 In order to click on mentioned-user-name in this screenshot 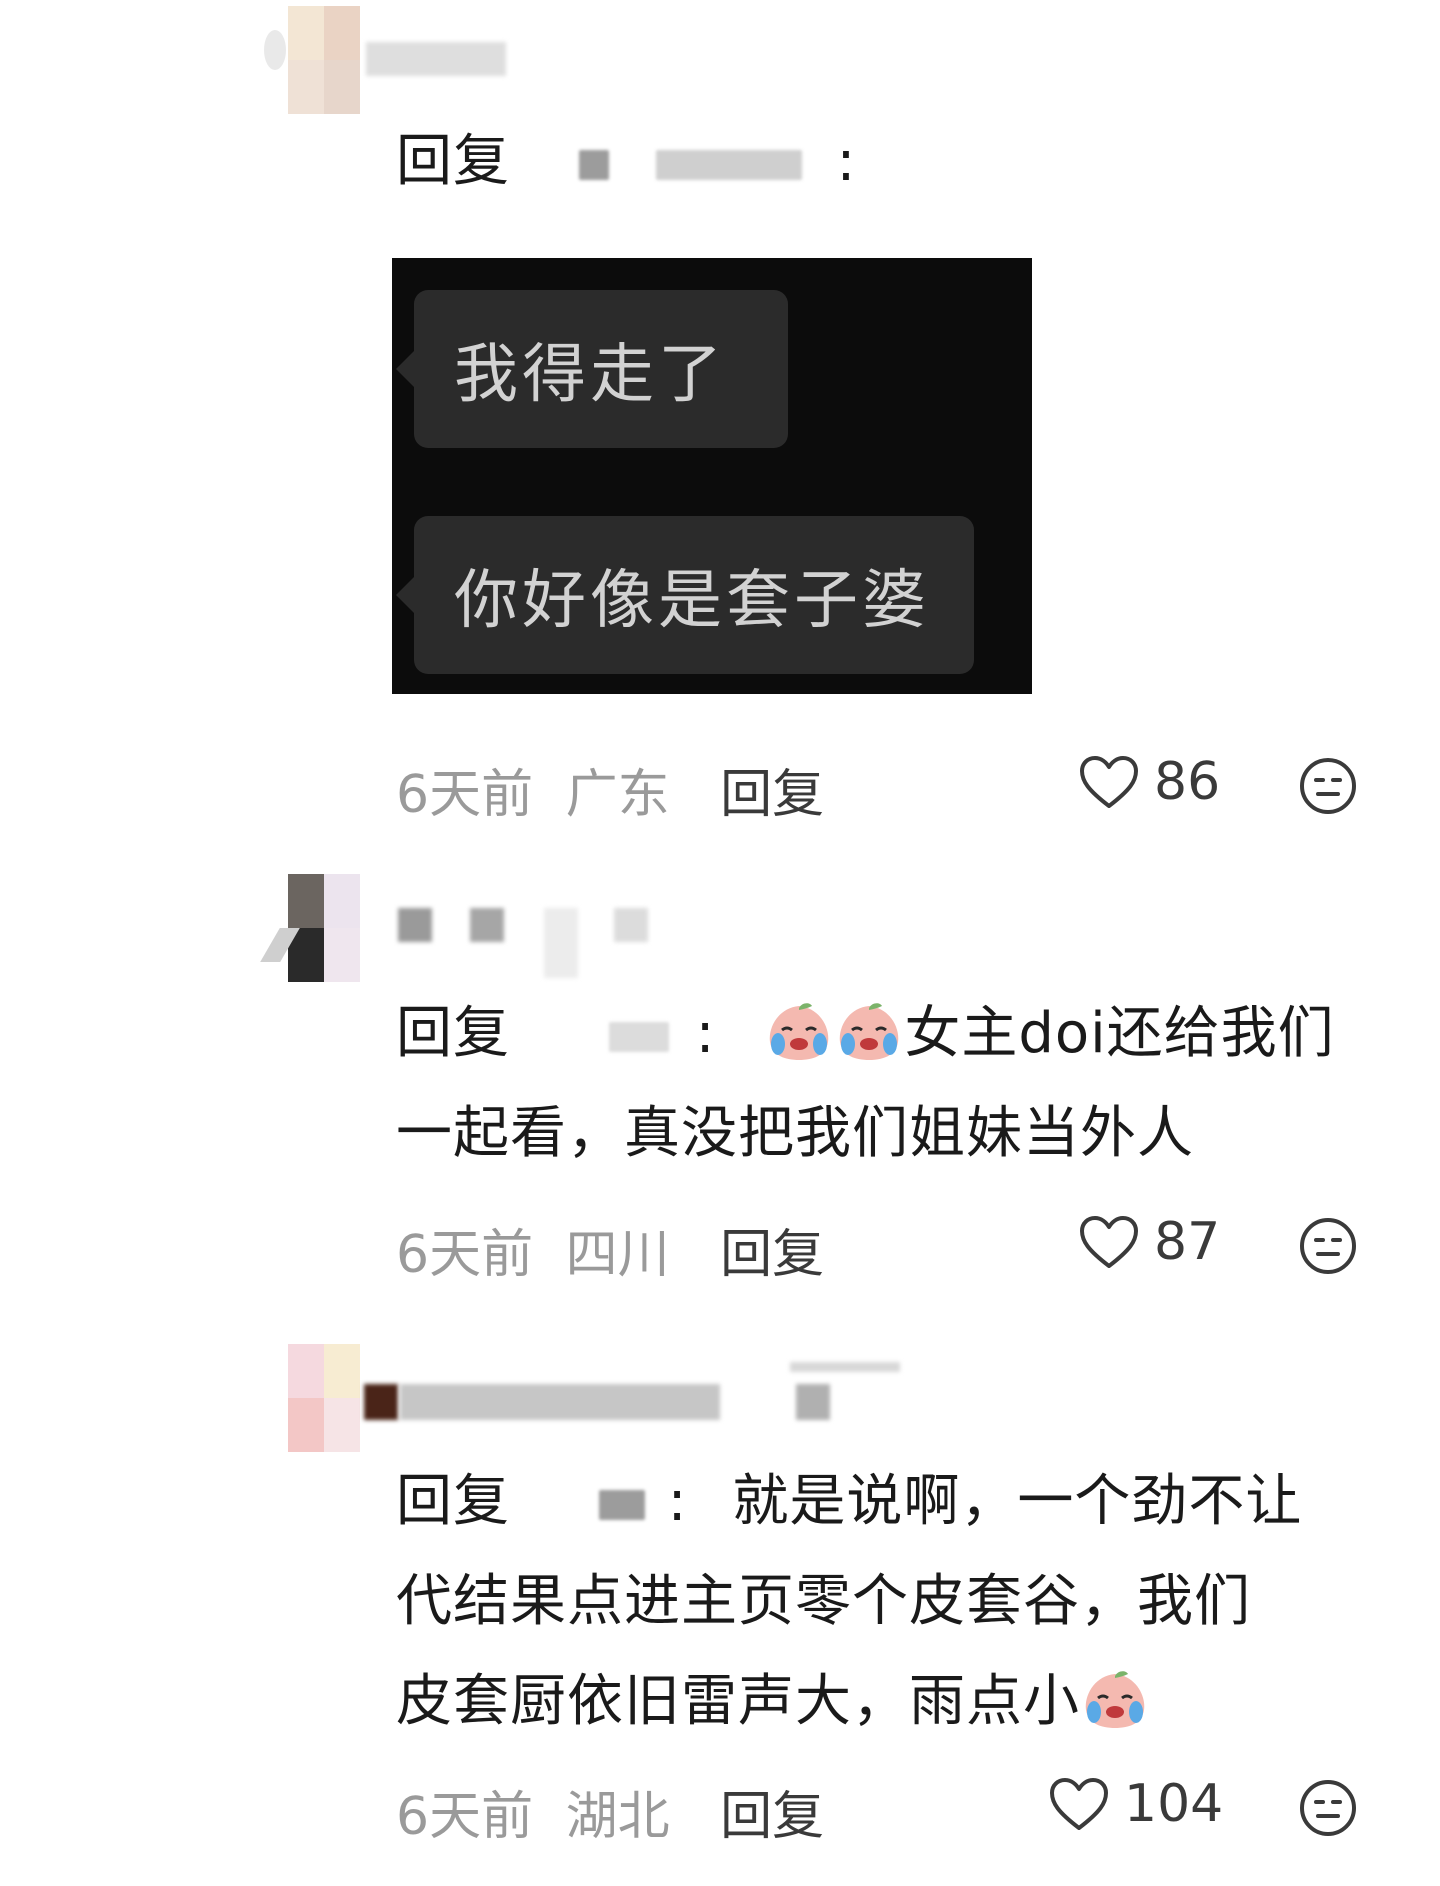, I will do `click(728, 164)`.